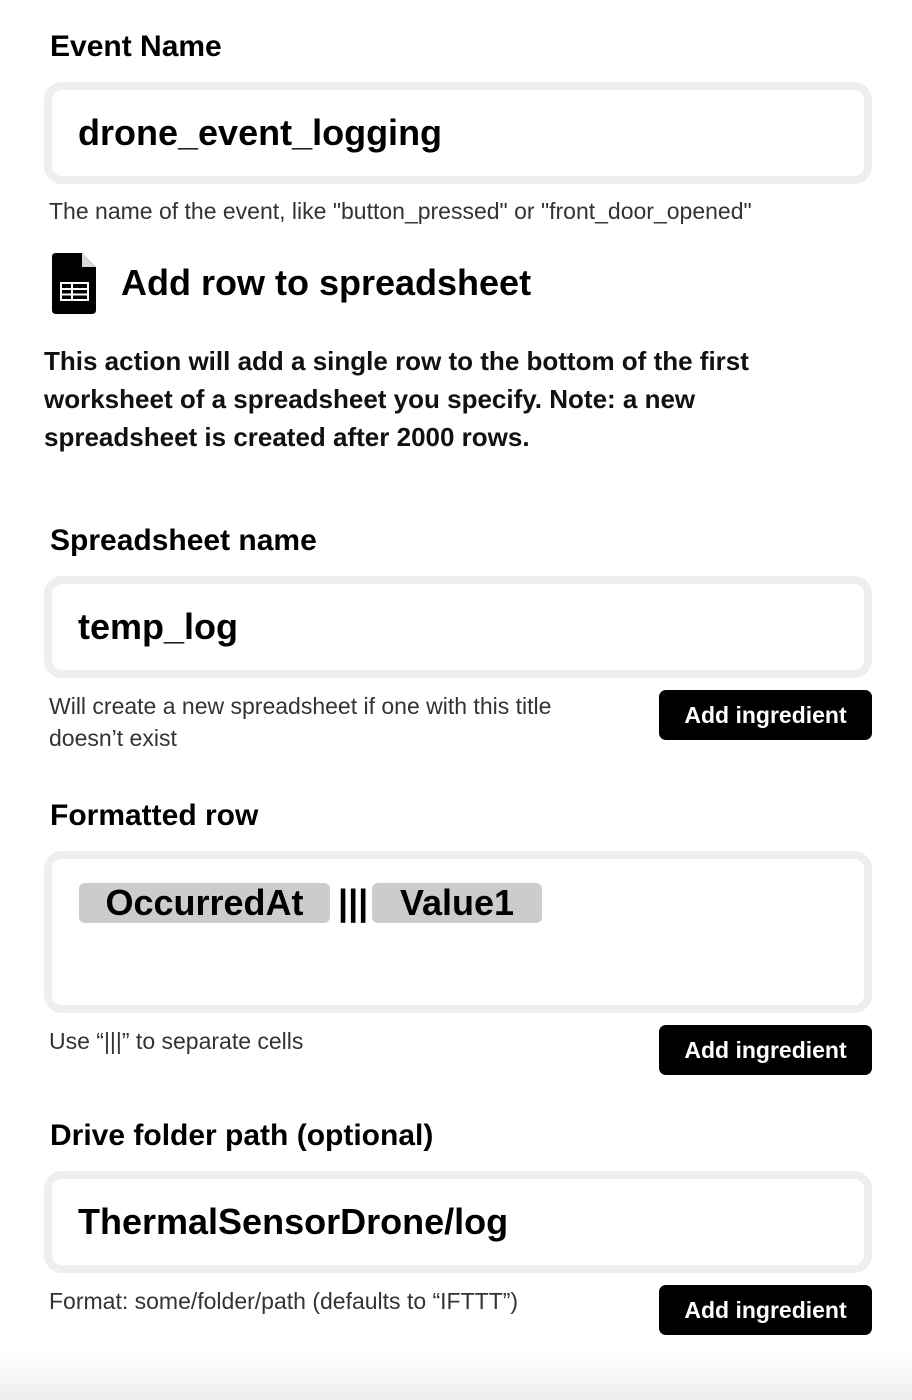  Describe the element at coordinates (204, 903) in the screenshot. I see `ingredient-pill: OccurredAt` at that location.